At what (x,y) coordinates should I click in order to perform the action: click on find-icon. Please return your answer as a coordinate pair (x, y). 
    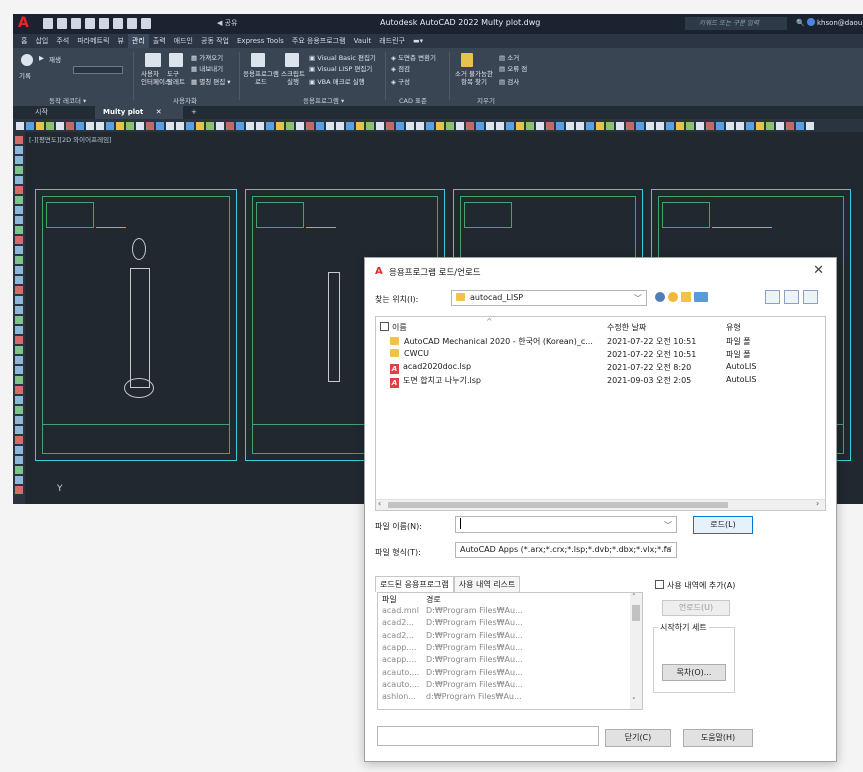
    Looking at the image, I should click on (791, 297).